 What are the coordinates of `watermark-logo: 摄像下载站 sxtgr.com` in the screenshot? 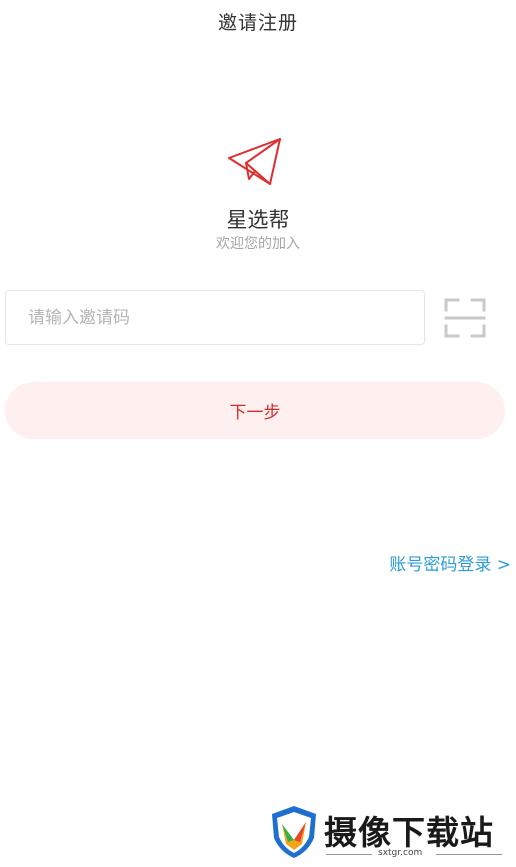 It's located at (388, 833).